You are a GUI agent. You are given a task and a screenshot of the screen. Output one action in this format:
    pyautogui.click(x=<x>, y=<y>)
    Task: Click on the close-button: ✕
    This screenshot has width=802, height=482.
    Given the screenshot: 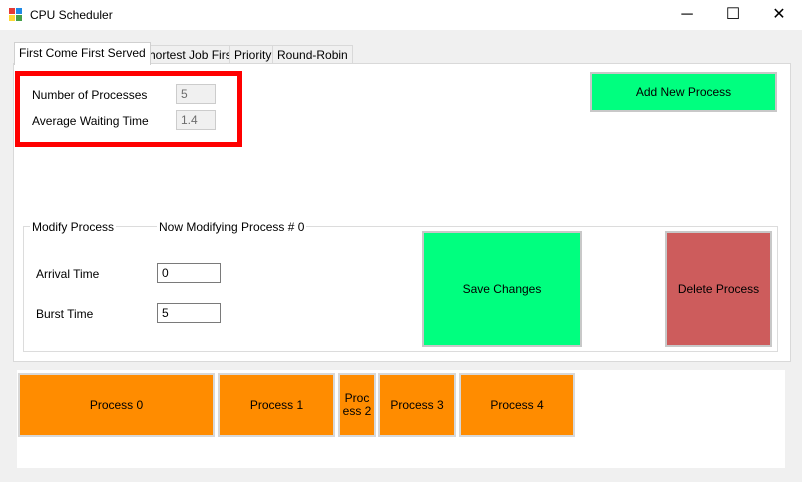 What is the action you would take?
    pyautogui.click(x=779, y=15)
    